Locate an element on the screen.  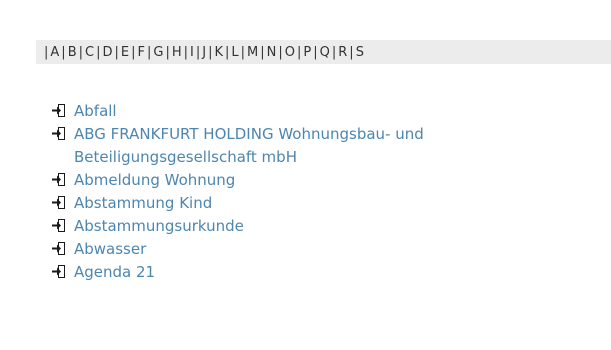
alphabet-letter-r: R is located at coordinates (342, 52).